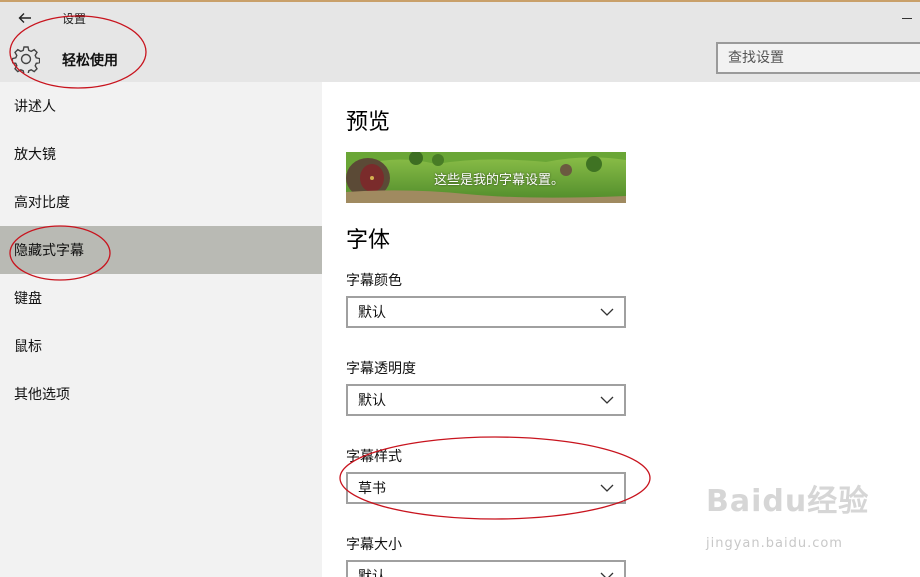  I want to click on search-input, so click(824, 58).